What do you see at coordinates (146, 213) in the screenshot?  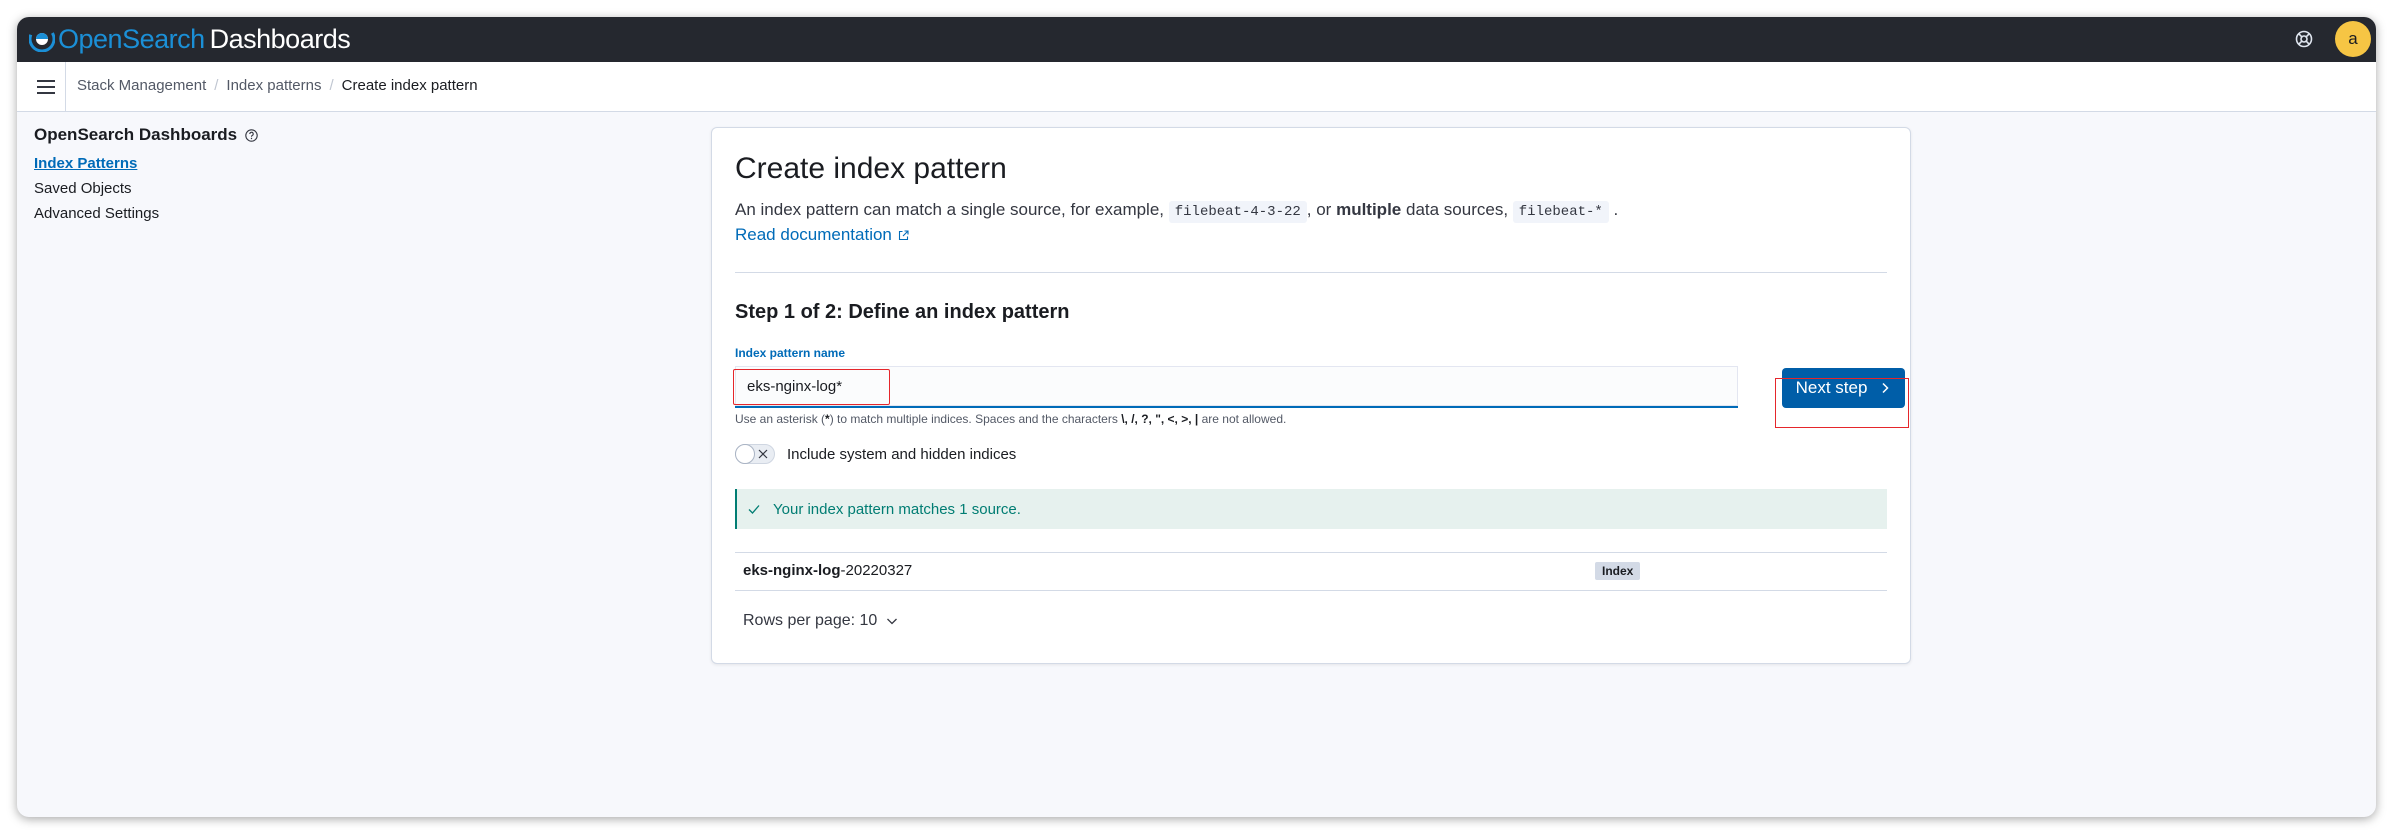 I see `sidebar-item-advanced-settings: Advanced Settings` at bounding box center [146, 213].